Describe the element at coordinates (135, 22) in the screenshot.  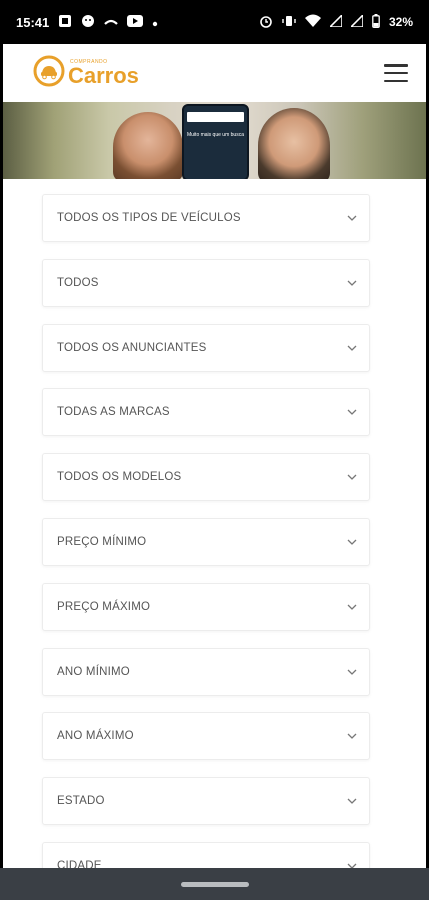
I see `youtube-icon` at that location.